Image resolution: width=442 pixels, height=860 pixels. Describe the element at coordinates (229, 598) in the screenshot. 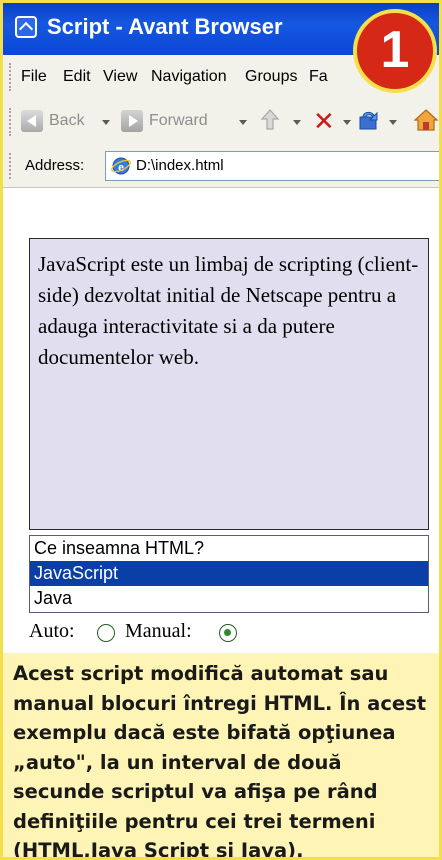

I see `list-option-java: Java` at that location.